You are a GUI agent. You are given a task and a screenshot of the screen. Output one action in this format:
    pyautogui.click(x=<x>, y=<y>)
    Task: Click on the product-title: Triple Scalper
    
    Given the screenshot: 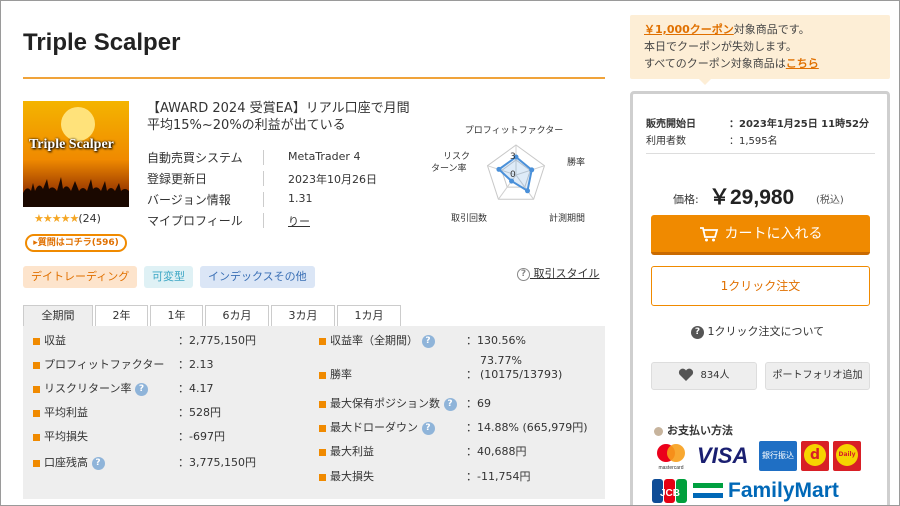 What is the action you would take?
    pyautogui.click(x=102, y=42)
    